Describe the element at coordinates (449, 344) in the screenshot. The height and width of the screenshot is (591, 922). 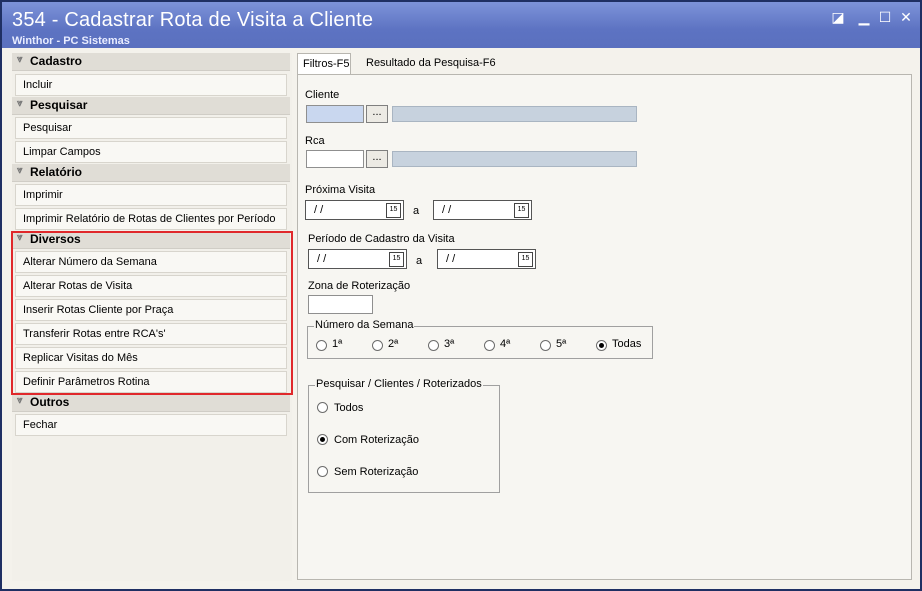
I see `semana-option-3: 3ª` at that location.